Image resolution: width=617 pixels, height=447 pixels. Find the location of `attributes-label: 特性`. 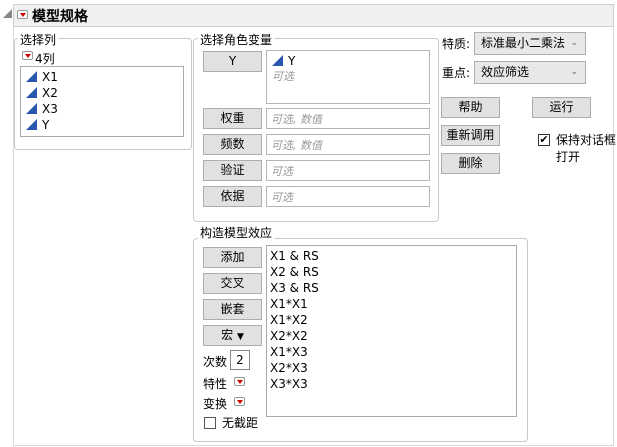

attributes-label: 特性 is located at coordinates (215, 384).